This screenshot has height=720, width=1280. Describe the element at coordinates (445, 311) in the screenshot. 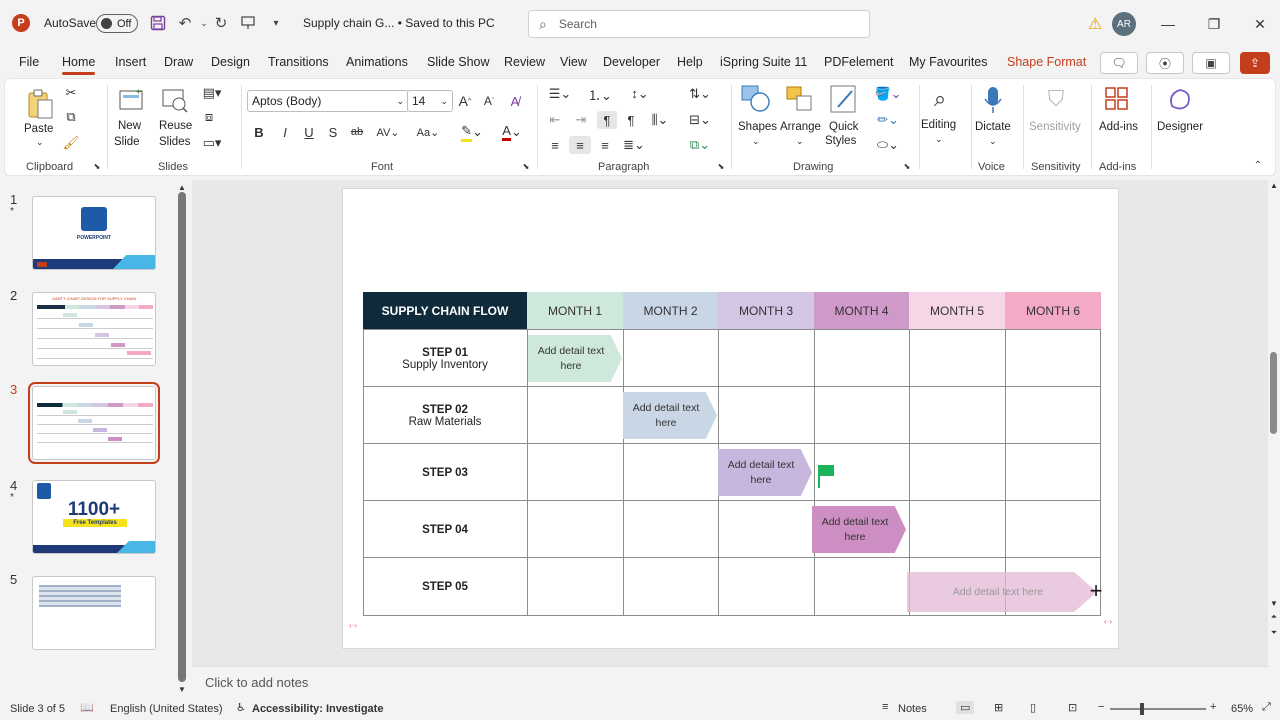

I see `gantt-header-cell: SUPPLY CHAIN FLOW` at that location.